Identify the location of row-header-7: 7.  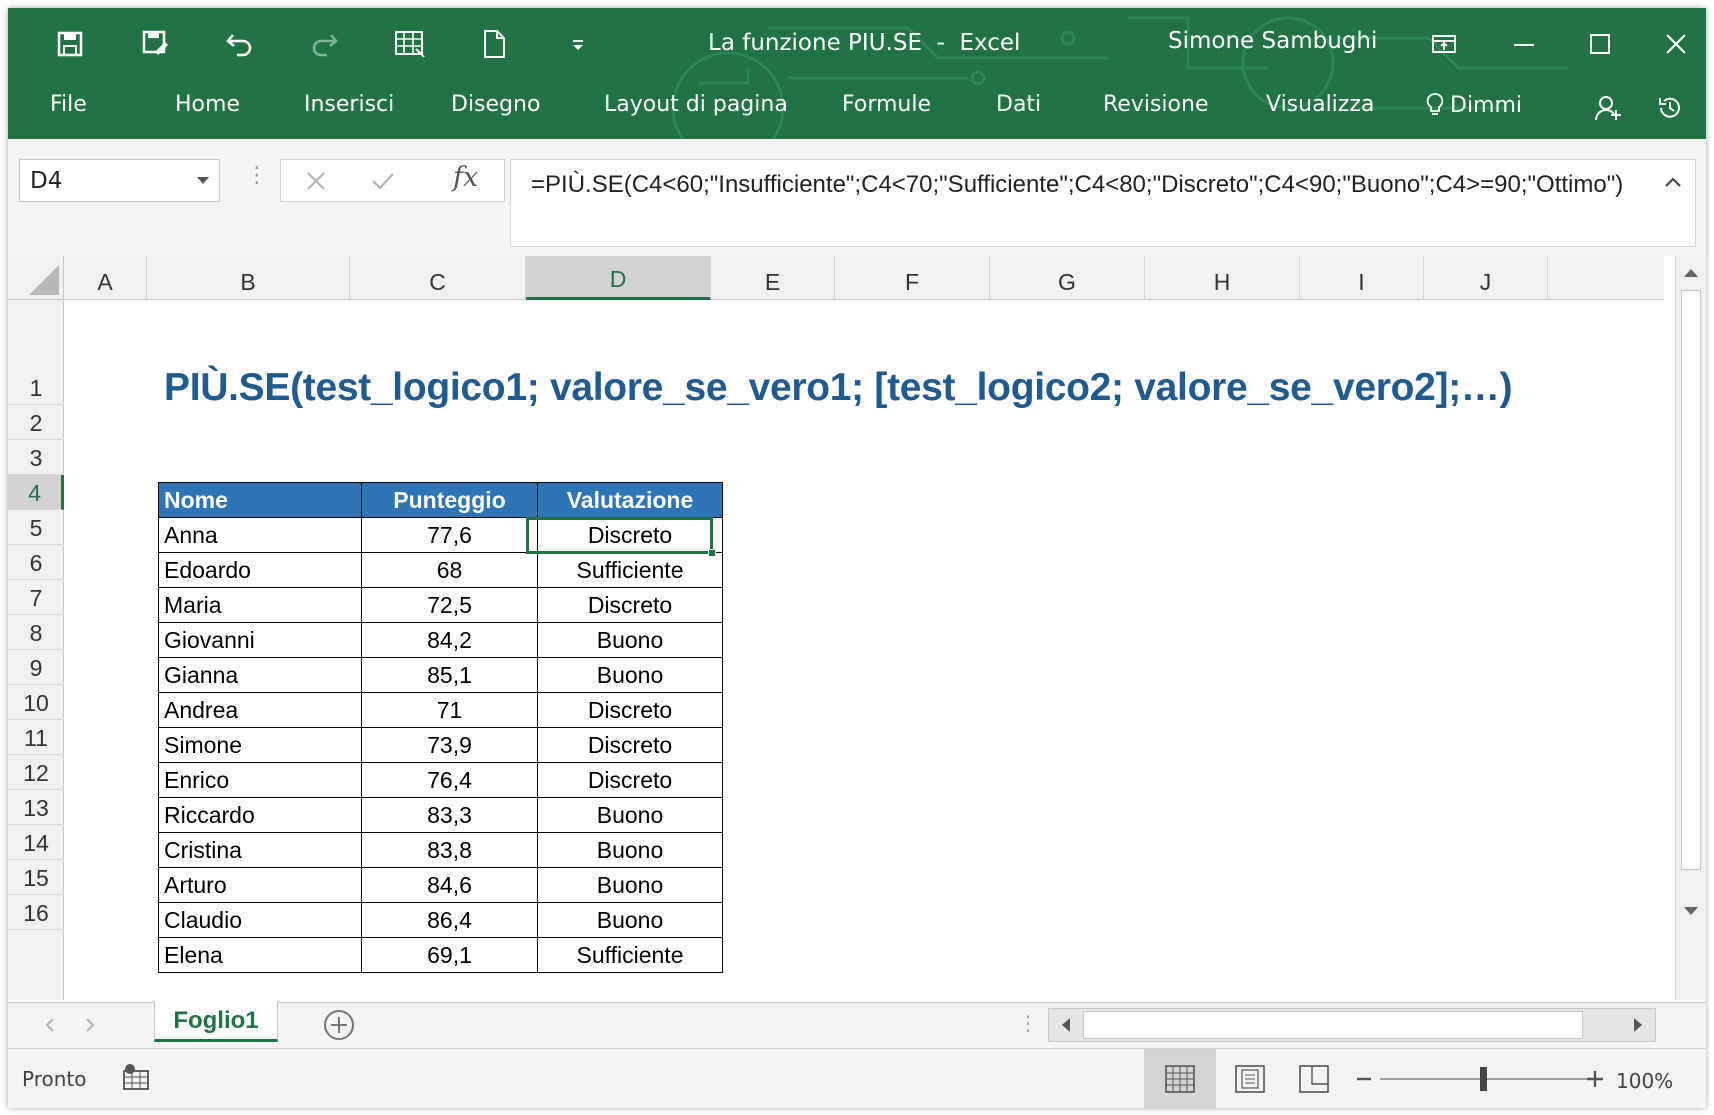
(36, 597).